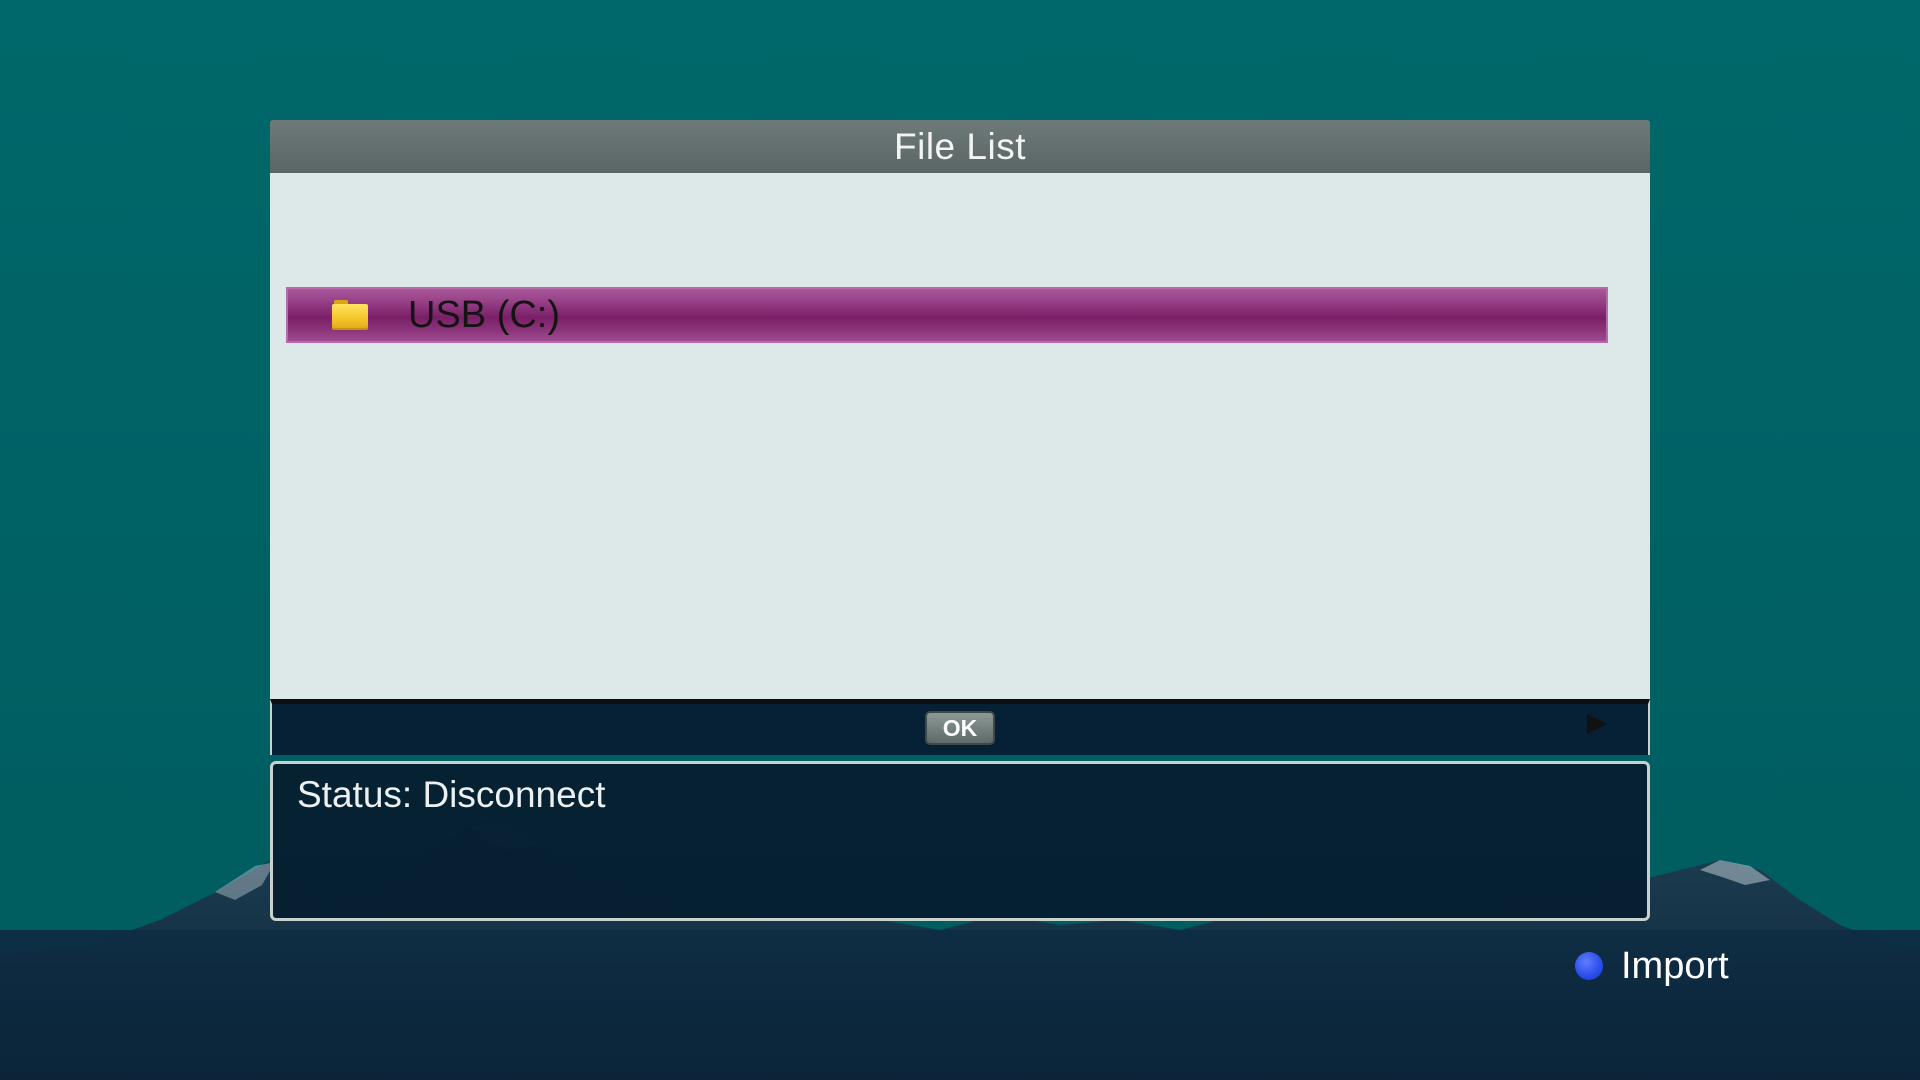 This screenshot has width=1920, height=1080. What do you see at coordinates (1675, 965) in the screenshot?
I see `import-label: Import` at bounding box center [1675, 965].